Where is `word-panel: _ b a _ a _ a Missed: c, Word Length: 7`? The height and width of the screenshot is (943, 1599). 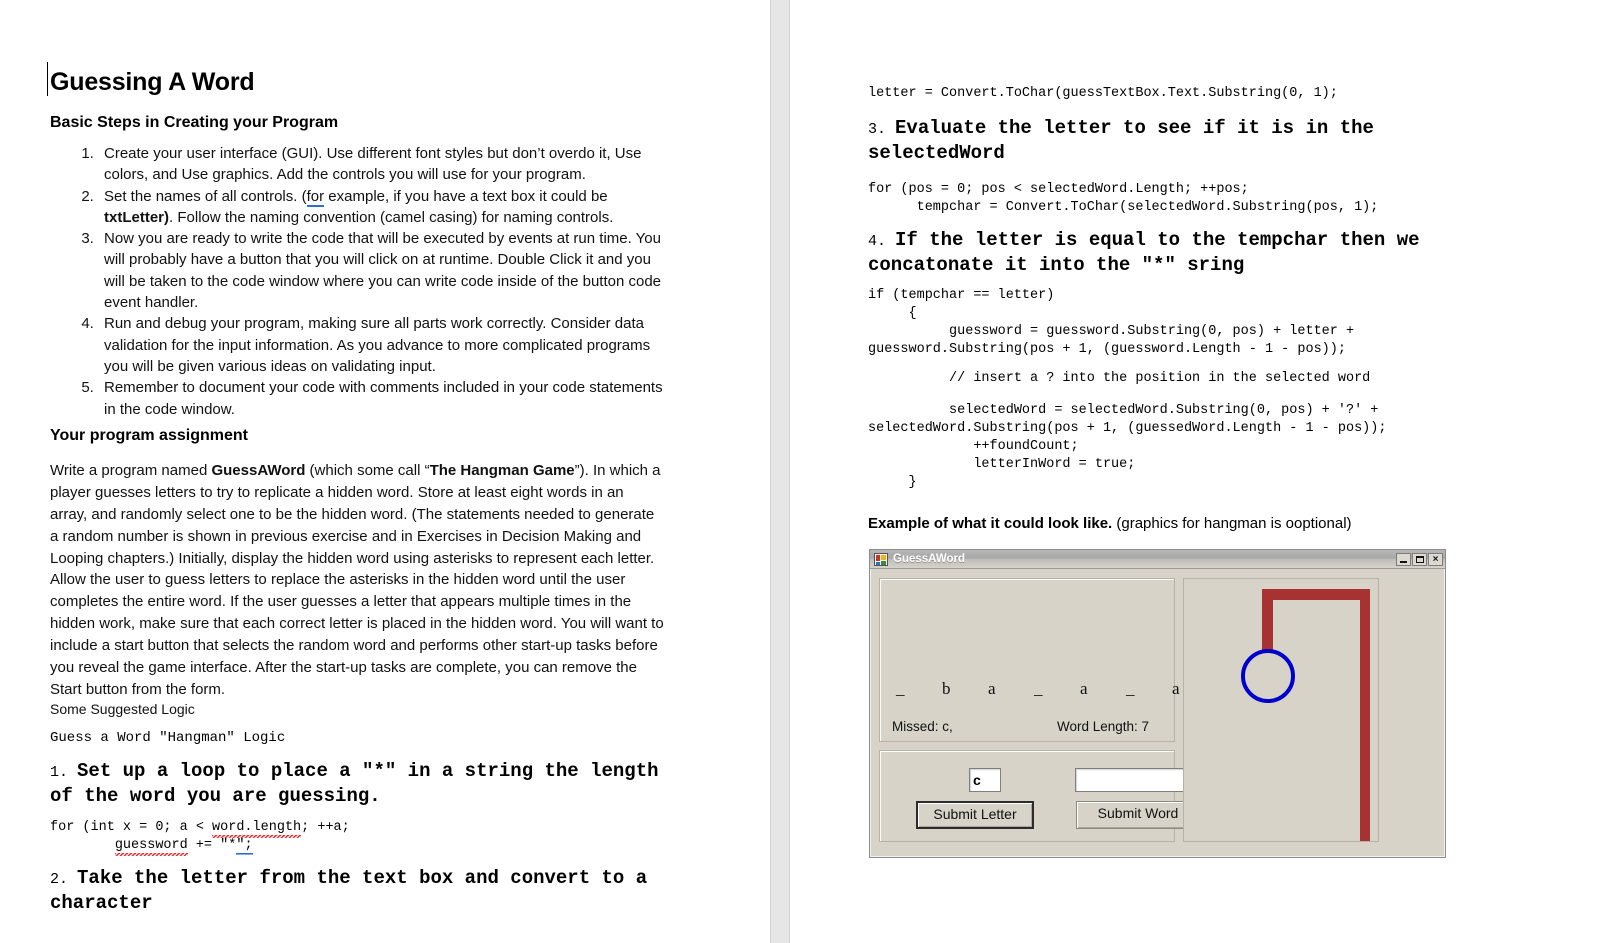
word-panel: _ b a _ a _ a Missed: c, Word Length: 7 is located at coordinates (1029, 660).